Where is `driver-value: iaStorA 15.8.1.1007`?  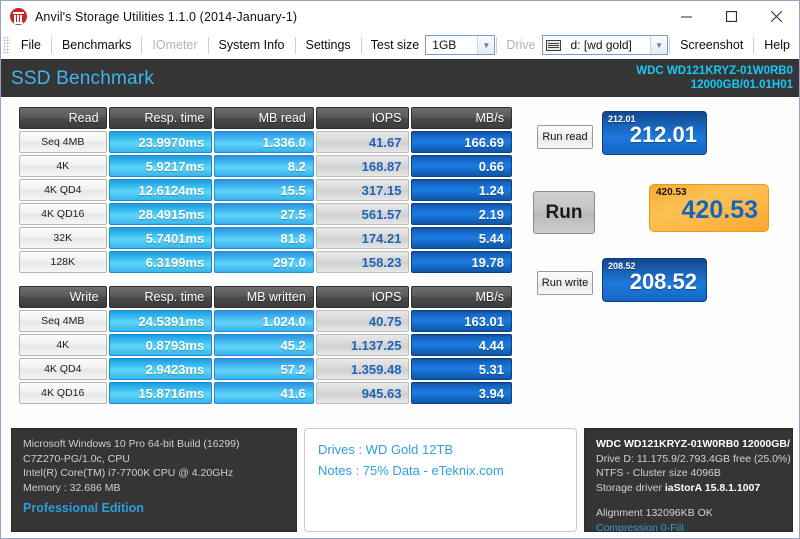
driver-value: iaStorA 15.8.1.1007 is located at coordinates (712, 487).